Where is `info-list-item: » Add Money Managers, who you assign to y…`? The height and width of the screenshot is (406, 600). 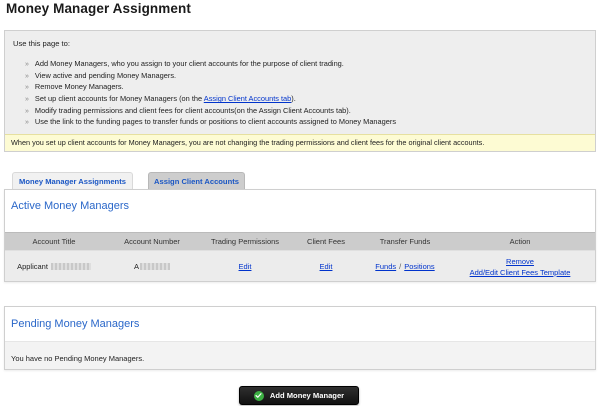 info-list-item: » Add Money Managers, who you assign to y… is located at coordinates (184, 63).